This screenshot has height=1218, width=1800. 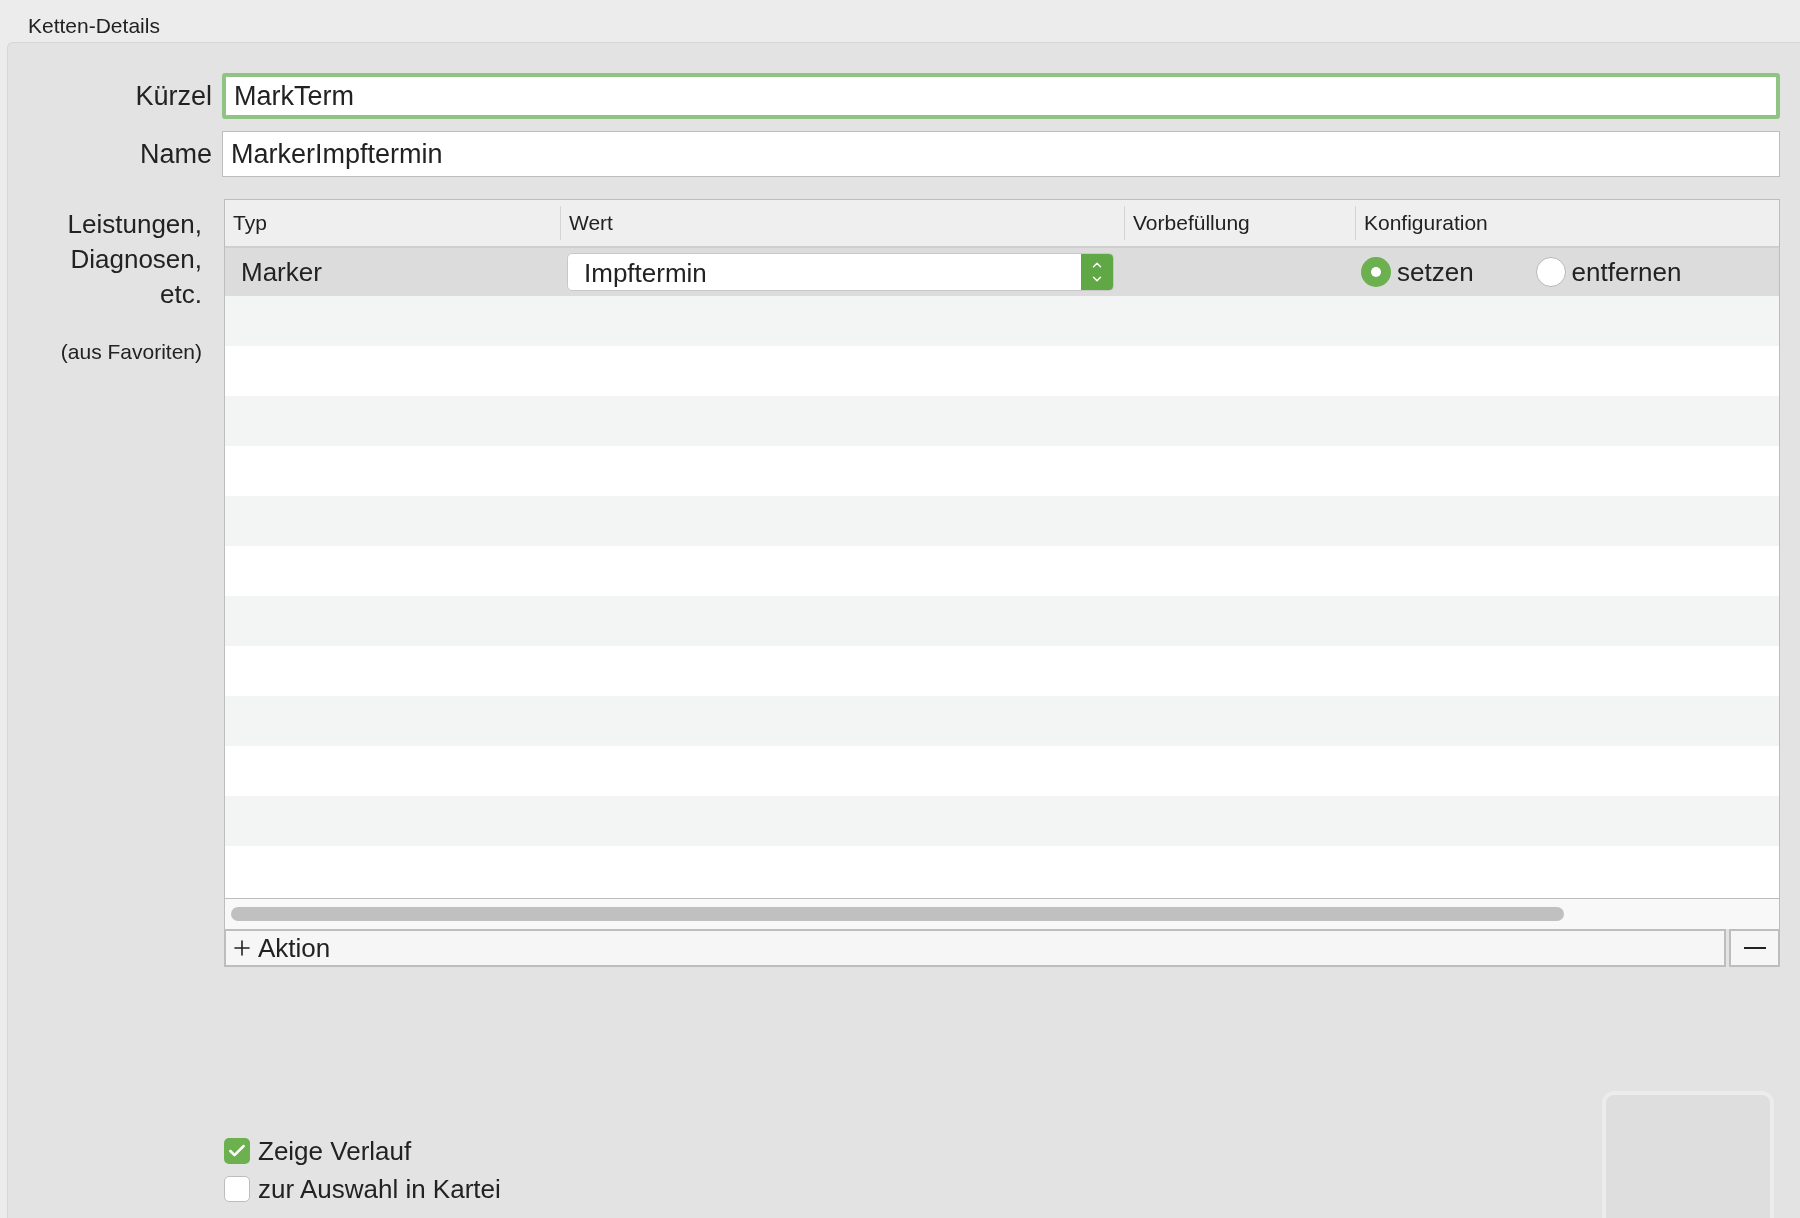 What do you see at coordinates (1191, 223) in the screenshot?
I see `column-header: Vorbefüllung` at bounding box center [1191, 223].